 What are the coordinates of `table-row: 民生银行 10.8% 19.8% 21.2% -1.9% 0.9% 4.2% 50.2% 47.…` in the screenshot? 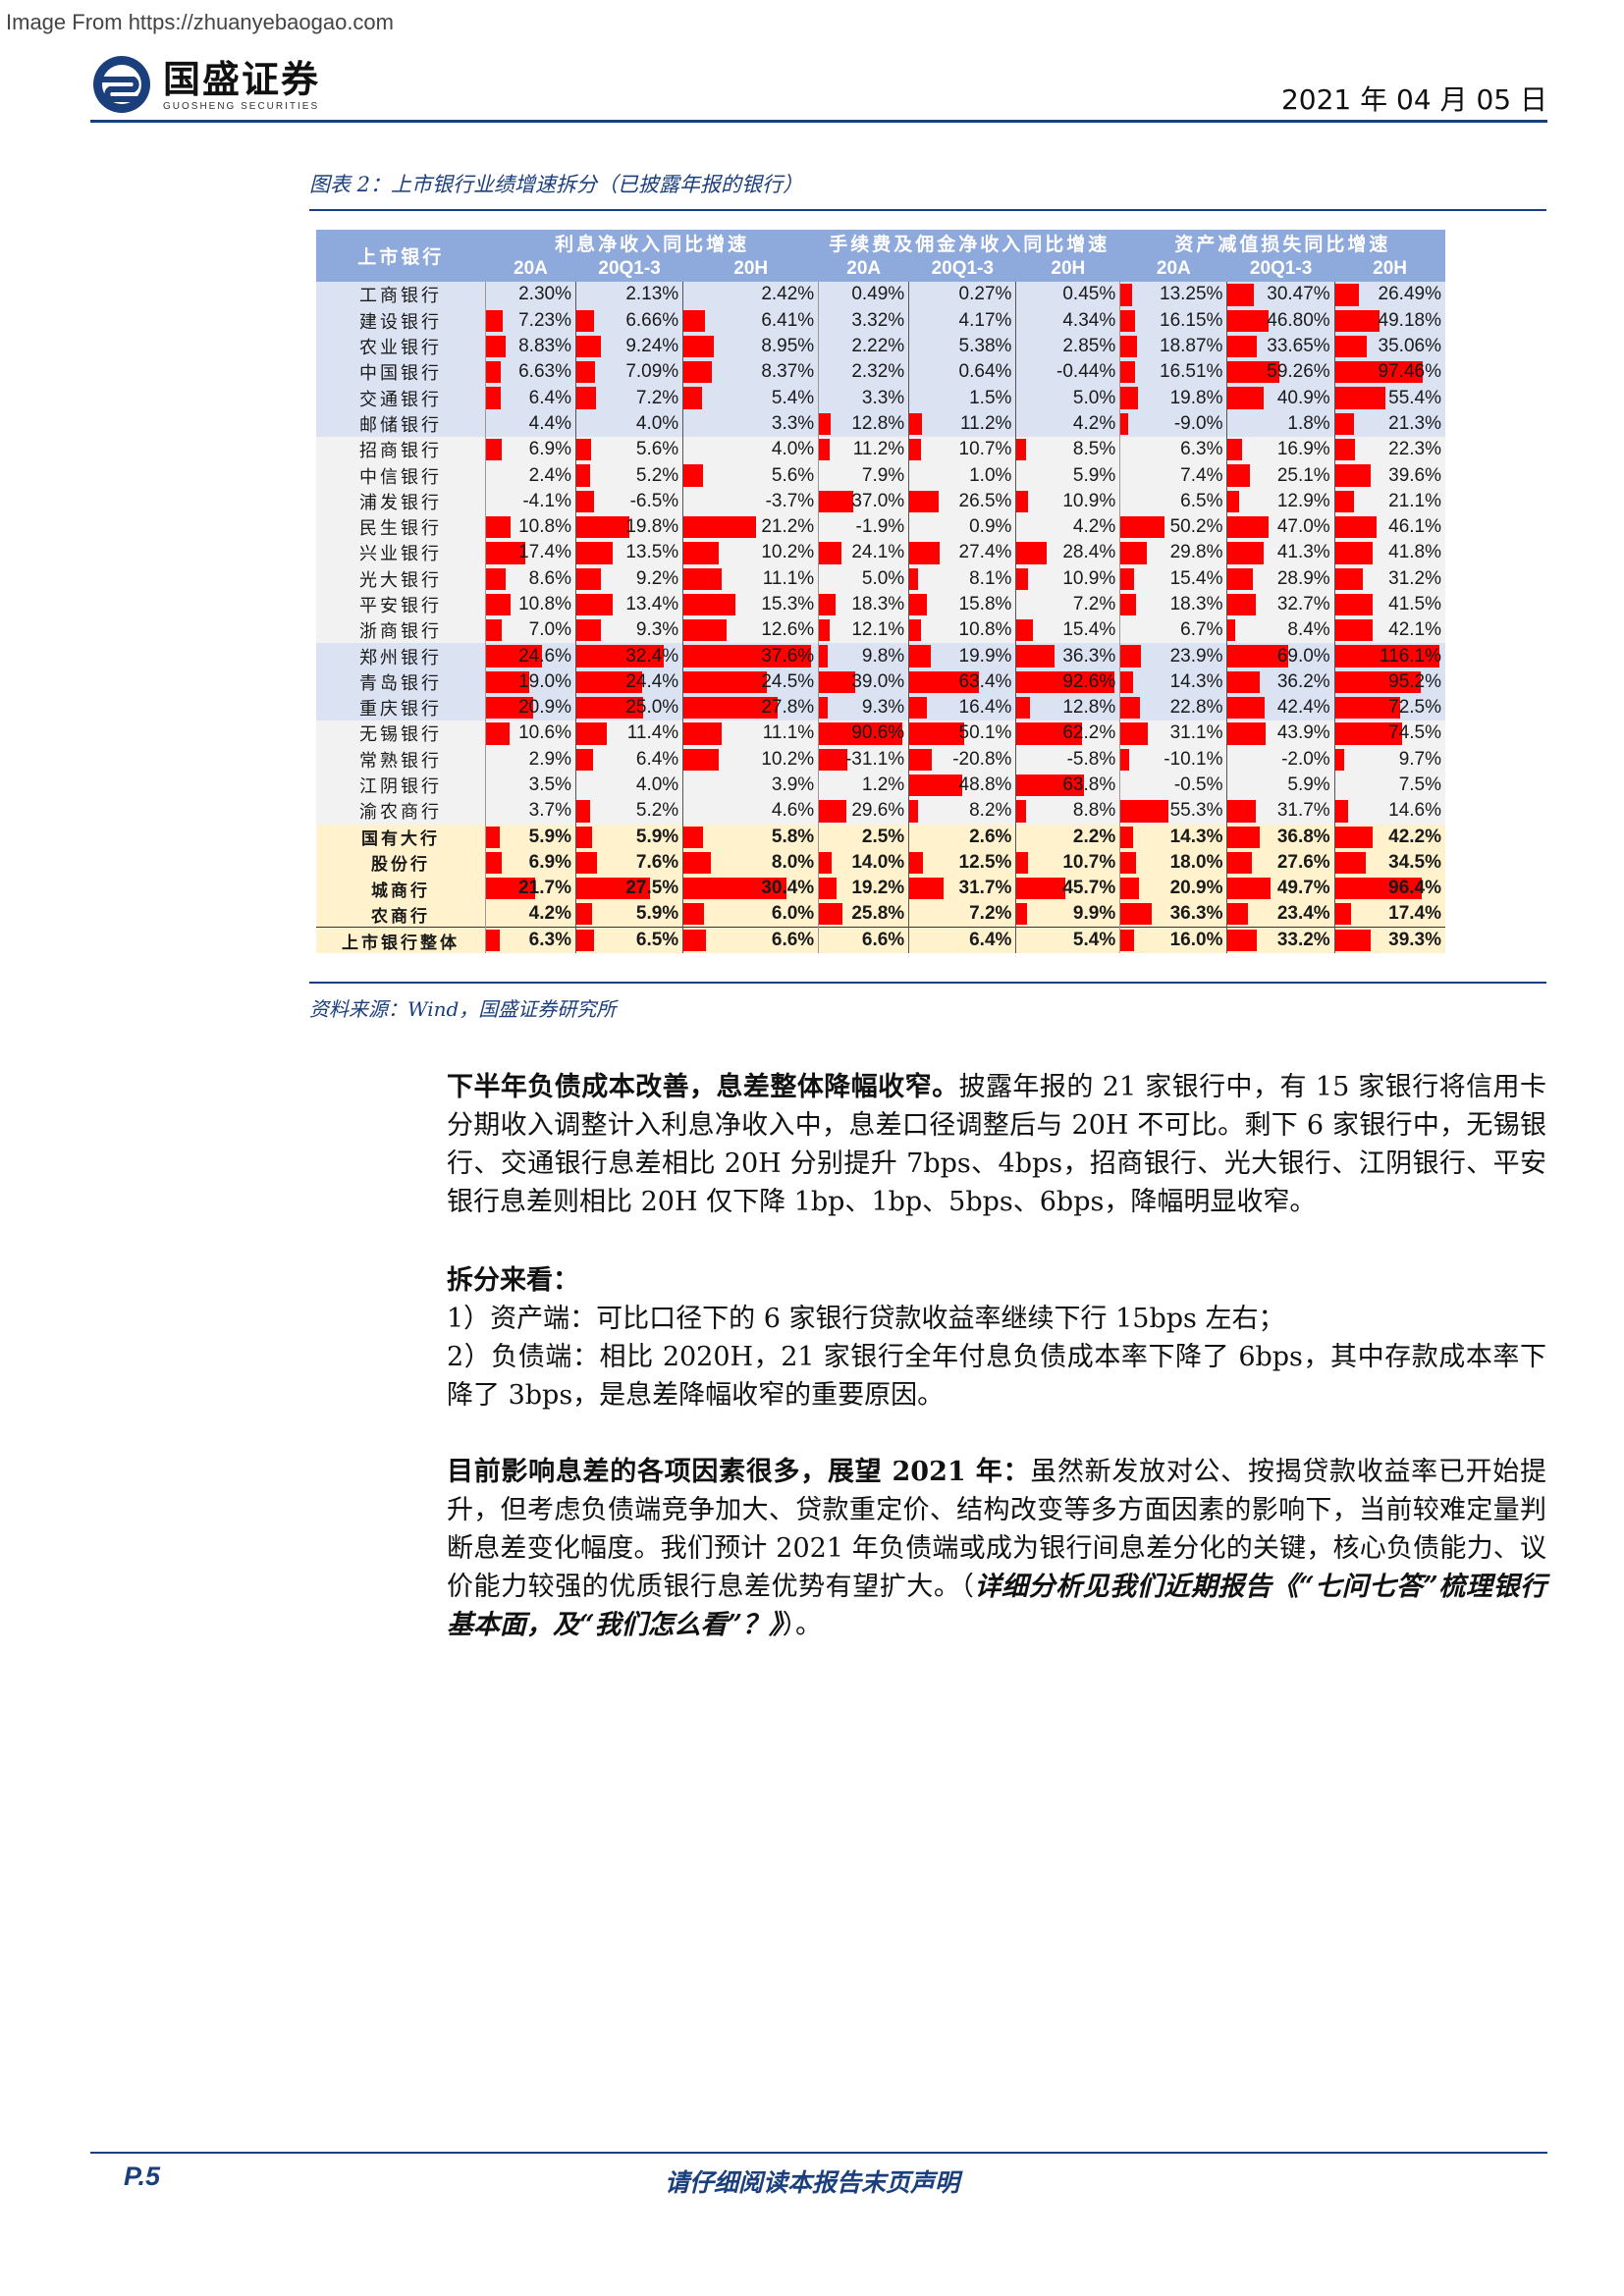 It's located at (880, 527).